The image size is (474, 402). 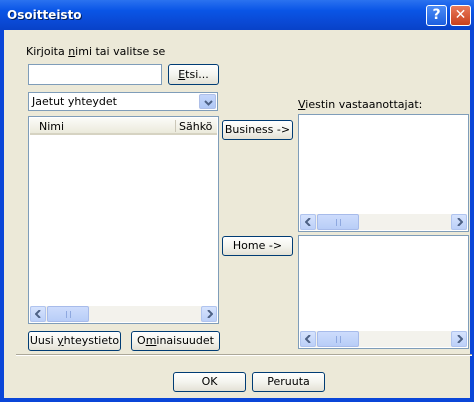 What do you see at coordinates (123, 101) in the screenshot?
I see `contacts-source-dropdown: Jaetut yhteydet` at bounding box center [123, 101].